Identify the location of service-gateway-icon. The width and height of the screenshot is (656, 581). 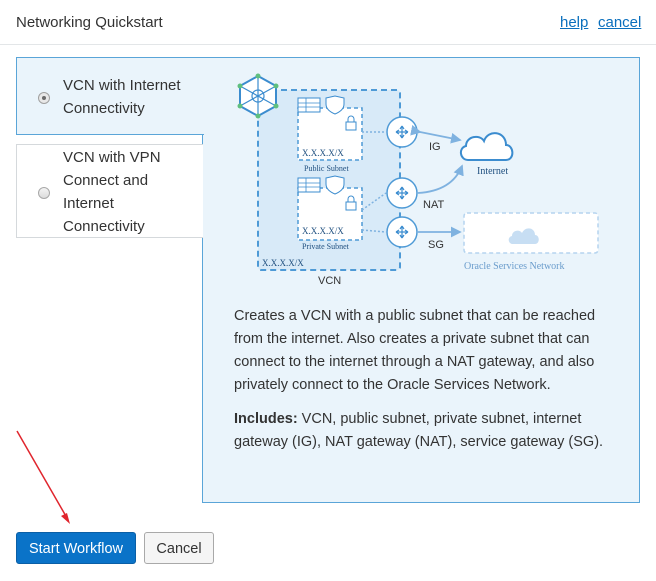
(402, 232).